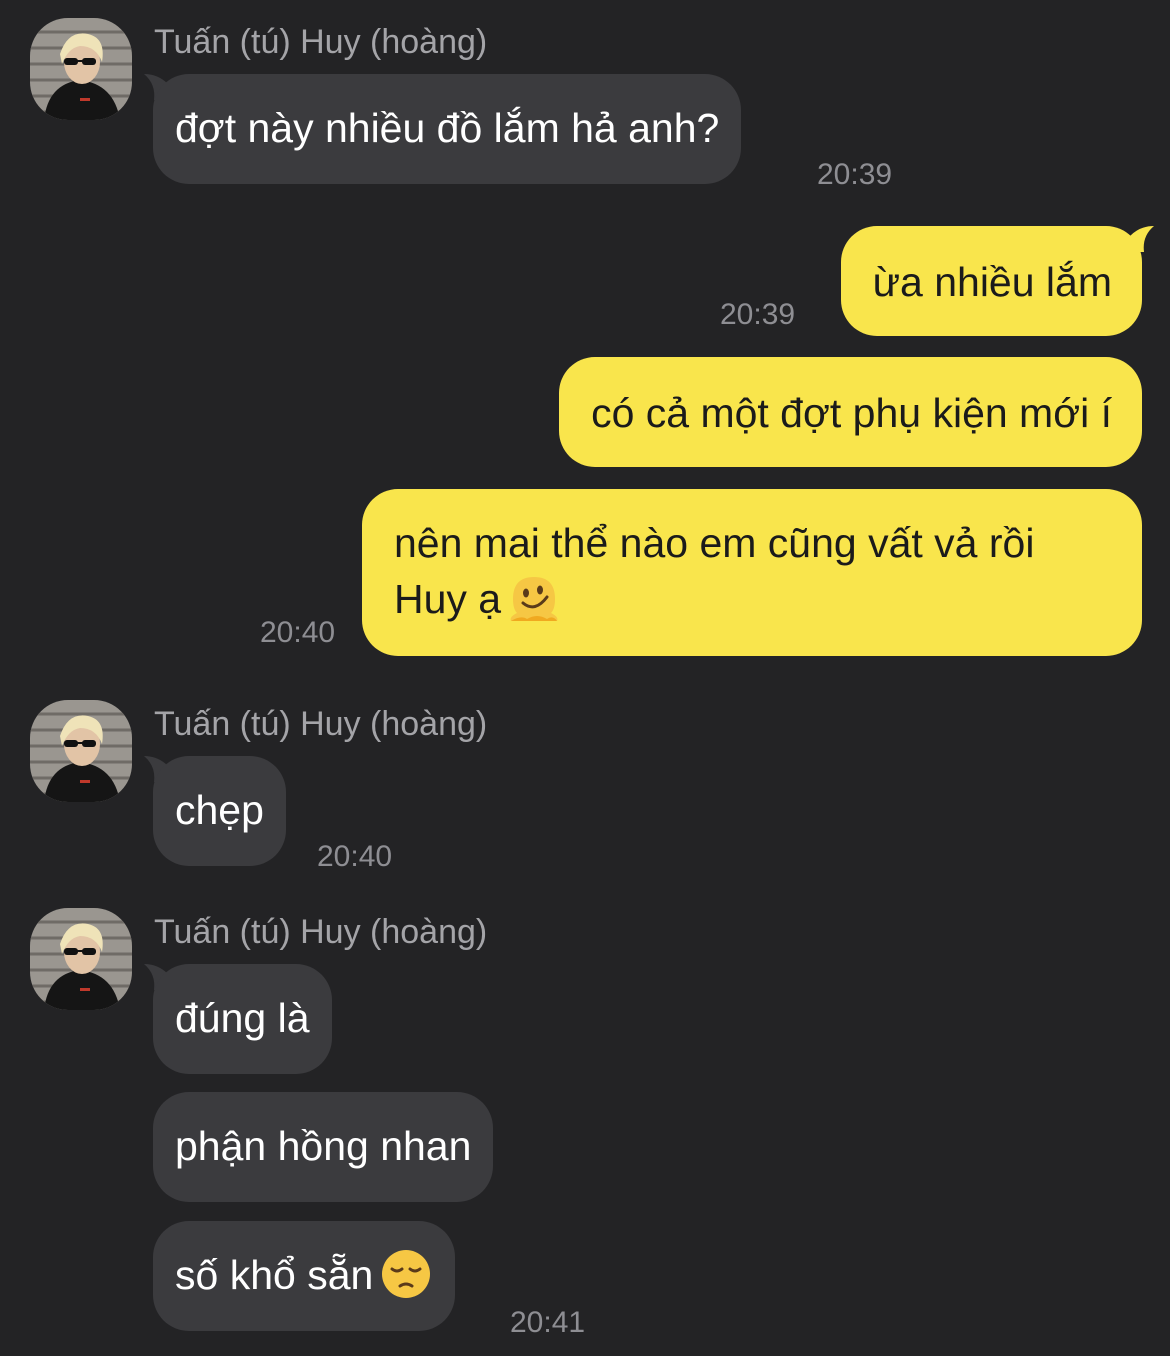  I want to click on message-text: chẹp, so click(219, 810).